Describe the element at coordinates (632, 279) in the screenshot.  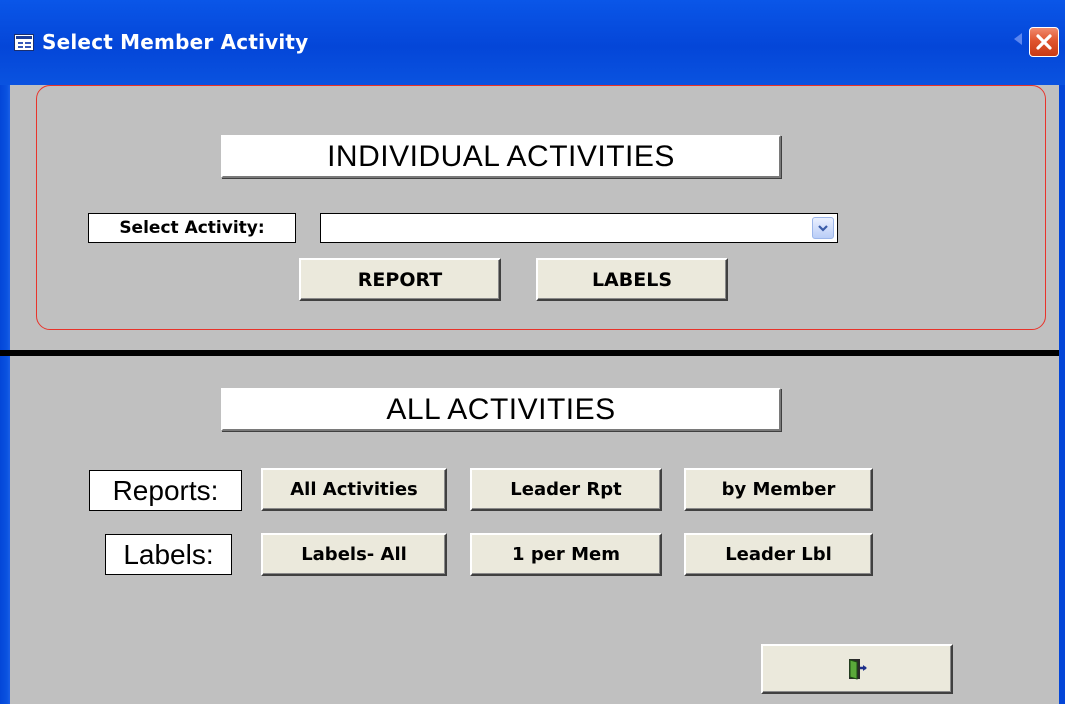
I see `labels-button: LABELS` at that location.